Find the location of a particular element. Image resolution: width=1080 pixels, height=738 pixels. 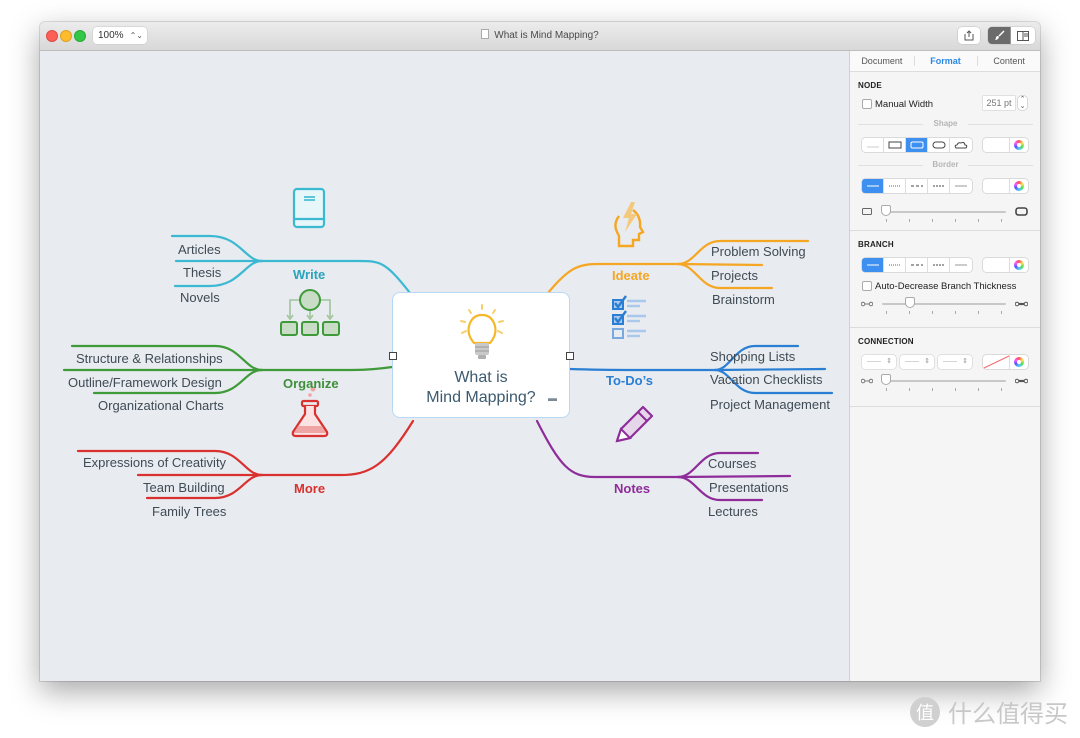

corner-radius-slider is located at coordinates (944, 212).